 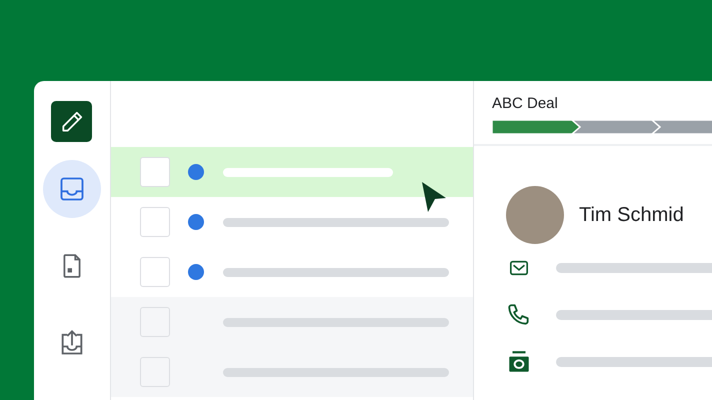 I want to click on pencil-logo, so click(x=71, y=121).